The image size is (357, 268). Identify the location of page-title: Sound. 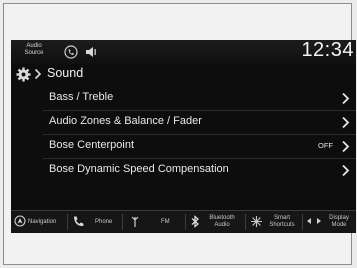
(65, 73).